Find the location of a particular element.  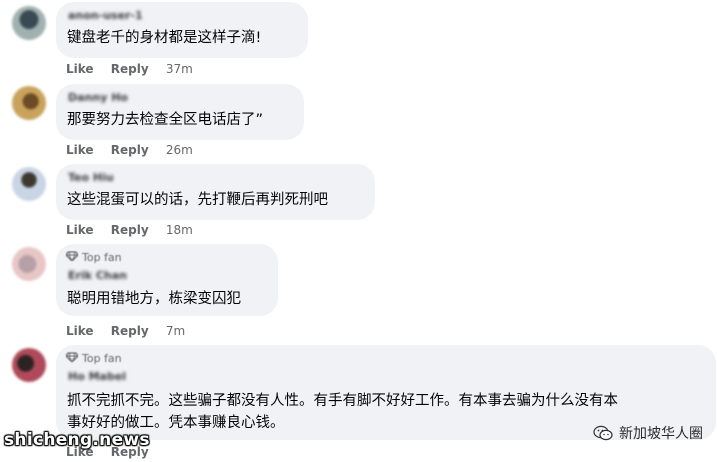

comment-bubble: Teo Hiu 这些混蛋可以的话，先打鞭后再判死刑吧 is located at coordinates (215, 192).